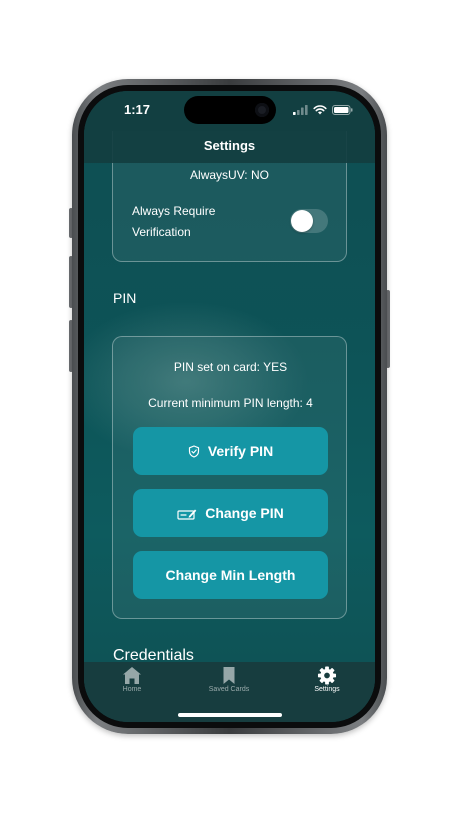 The width and height of the screenshot is (458, 813). What do you see at coordinates (230, 403) in the screenshot?
I see `min-pin-length-status: Current minimum PIN length: 4` at bounding box center [230, 403].